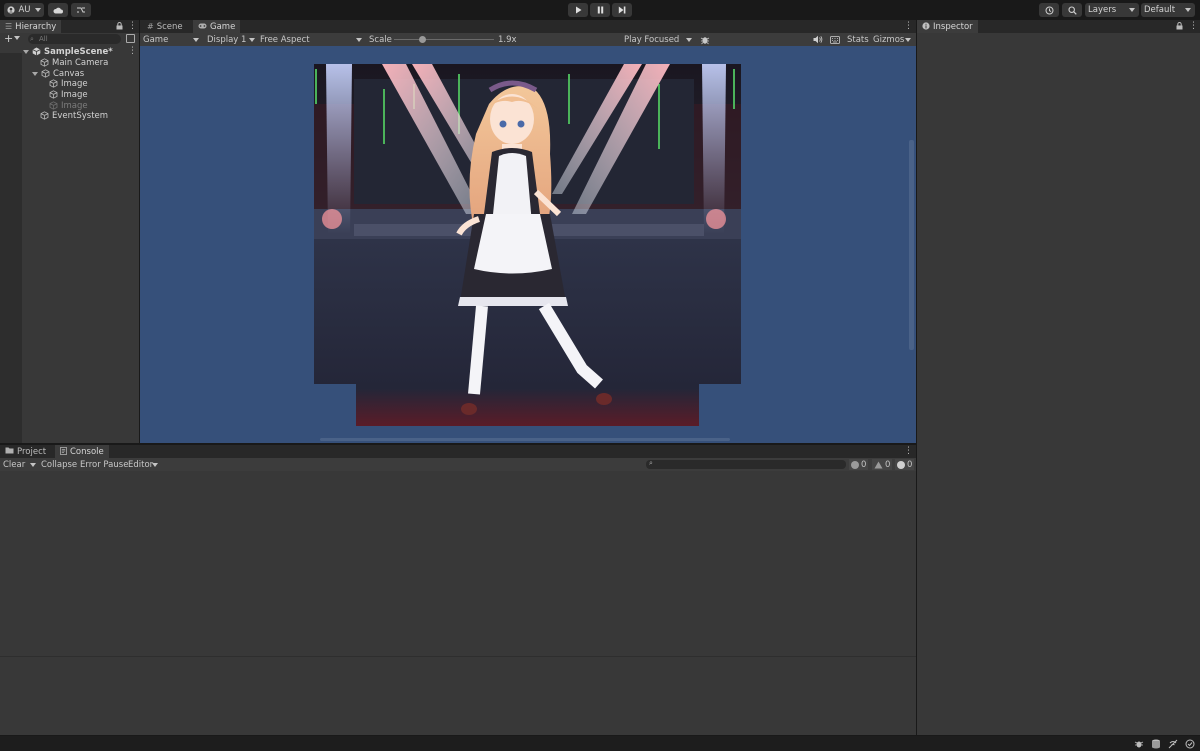 The height and width of the screenshot is (751, 1200). I want to click on add-button: +, so click(12, 39).